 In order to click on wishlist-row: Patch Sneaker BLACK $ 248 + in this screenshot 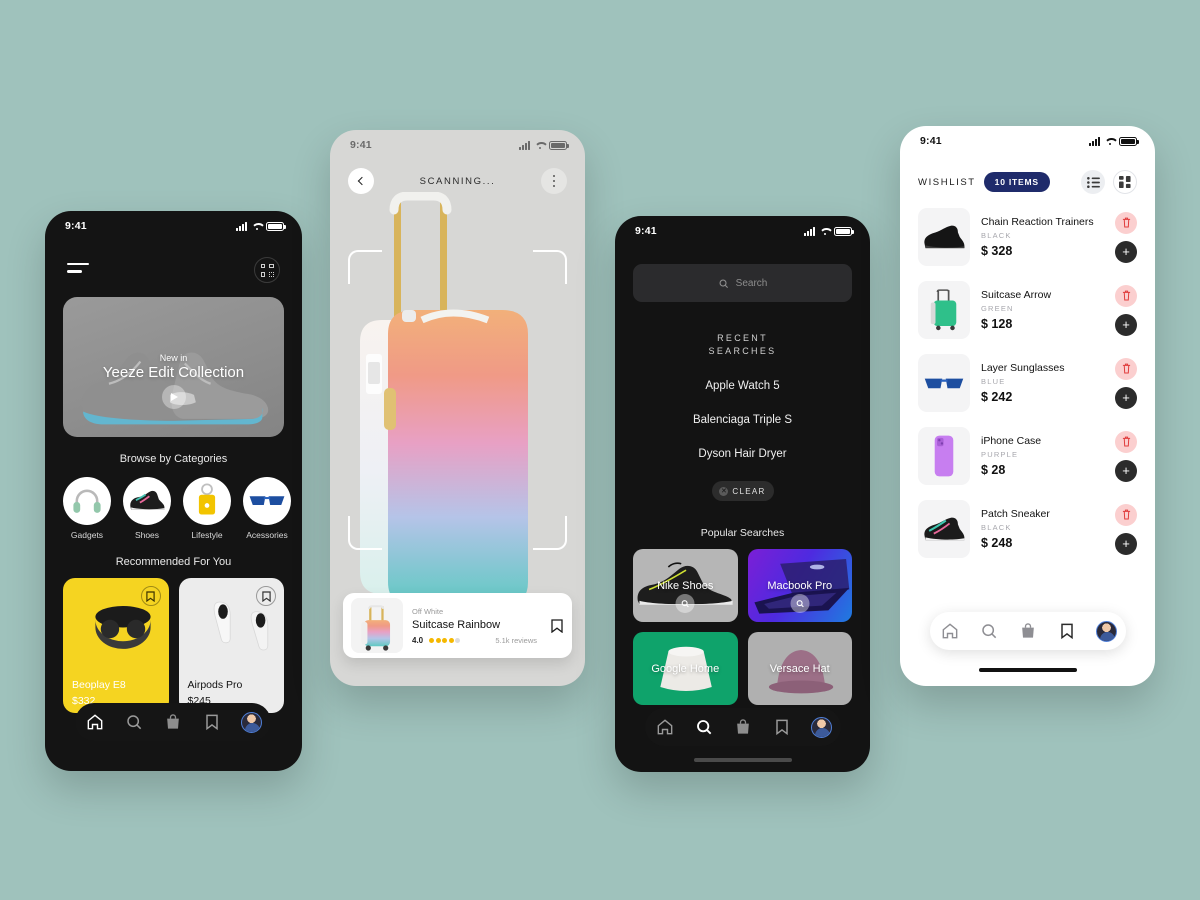, I will do `click(1027, 529)`.